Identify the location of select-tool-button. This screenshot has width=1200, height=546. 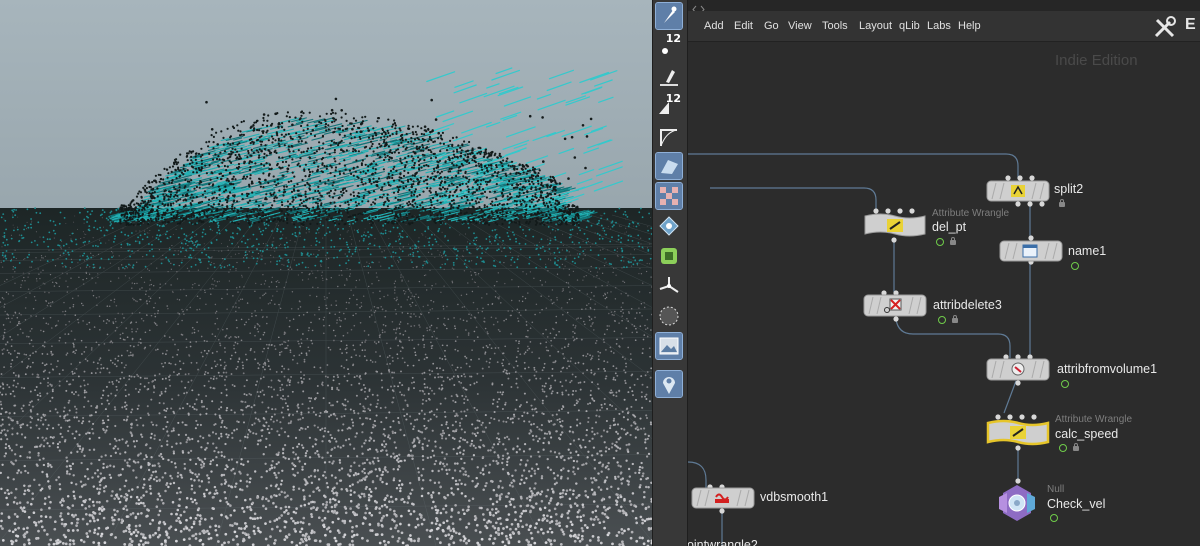
(669, 16).